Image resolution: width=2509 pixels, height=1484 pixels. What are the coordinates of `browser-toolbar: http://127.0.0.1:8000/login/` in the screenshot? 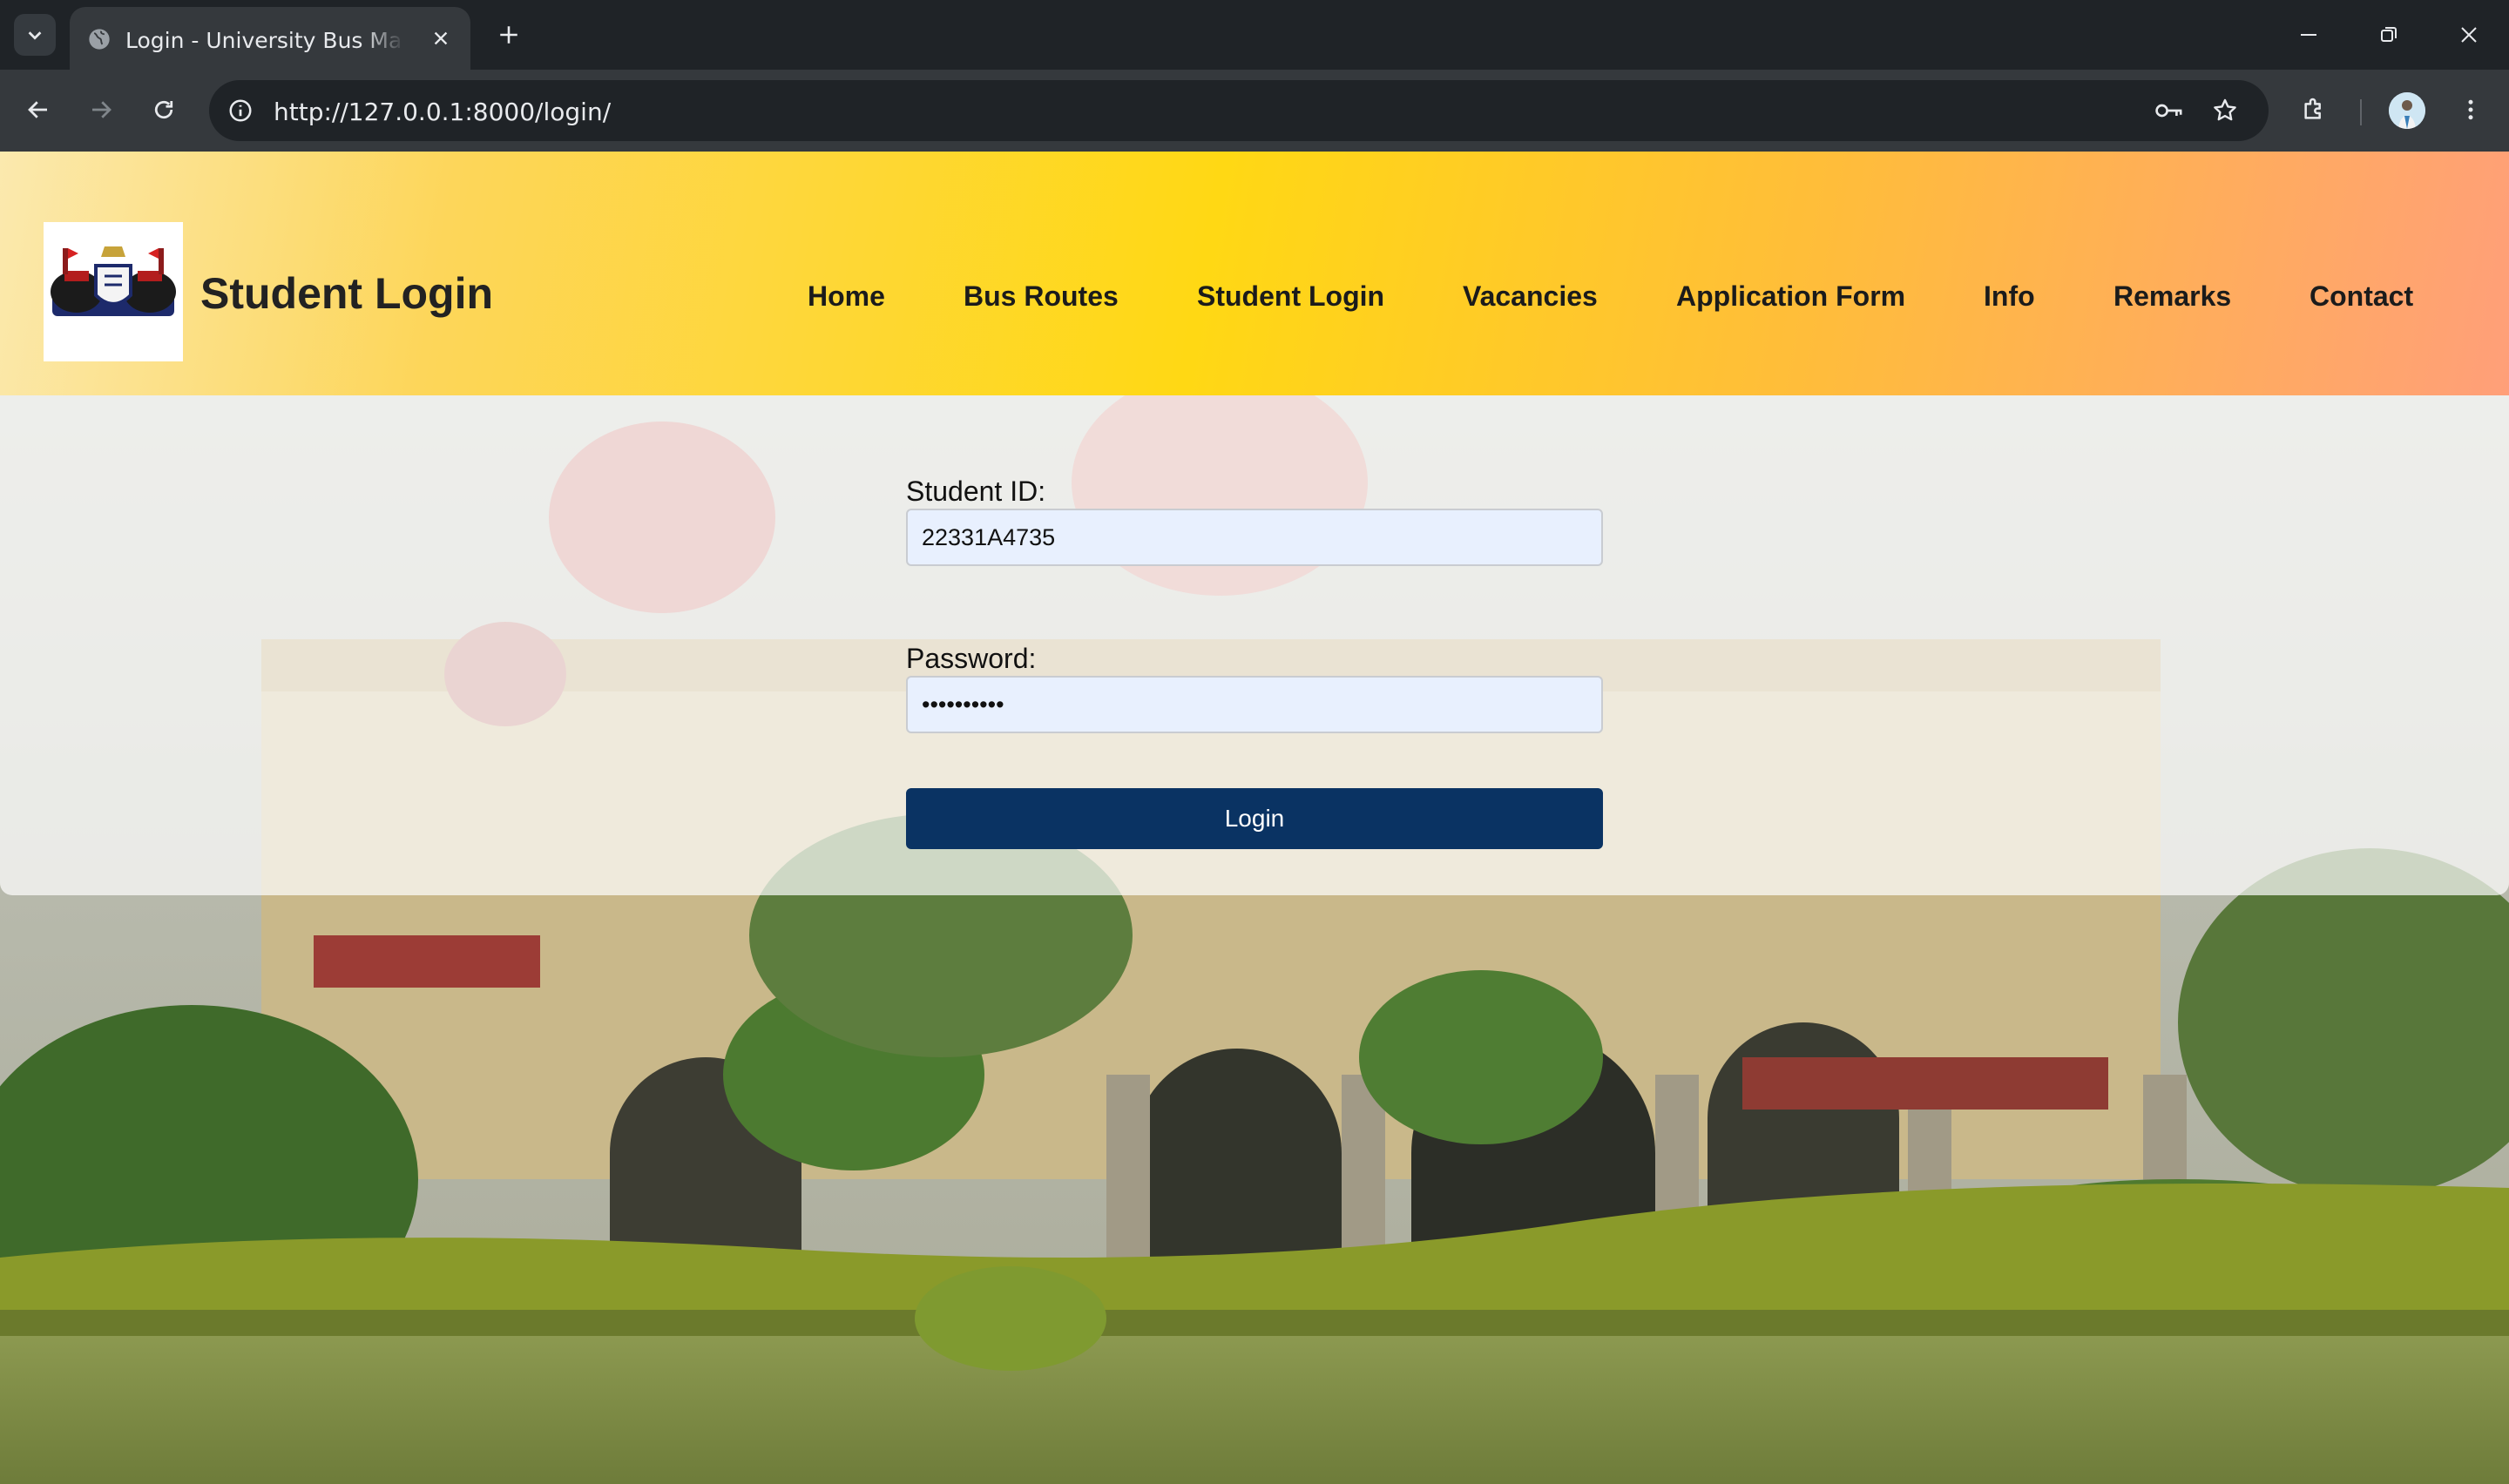 It's located at (1254, 111).